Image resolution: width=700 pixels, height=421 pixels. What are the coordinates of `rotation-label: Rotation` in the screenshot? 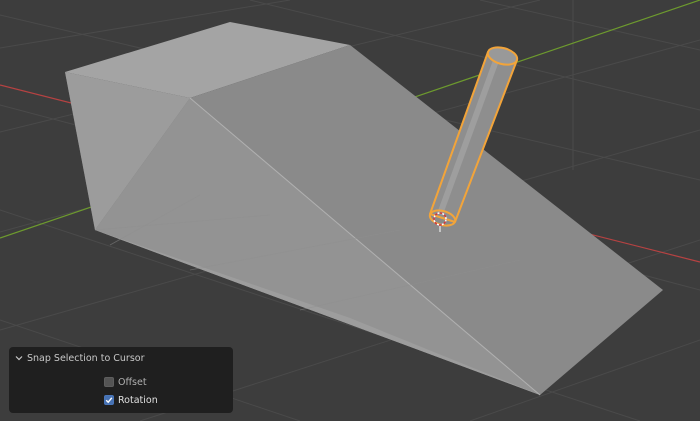 It's located at (138, 400).